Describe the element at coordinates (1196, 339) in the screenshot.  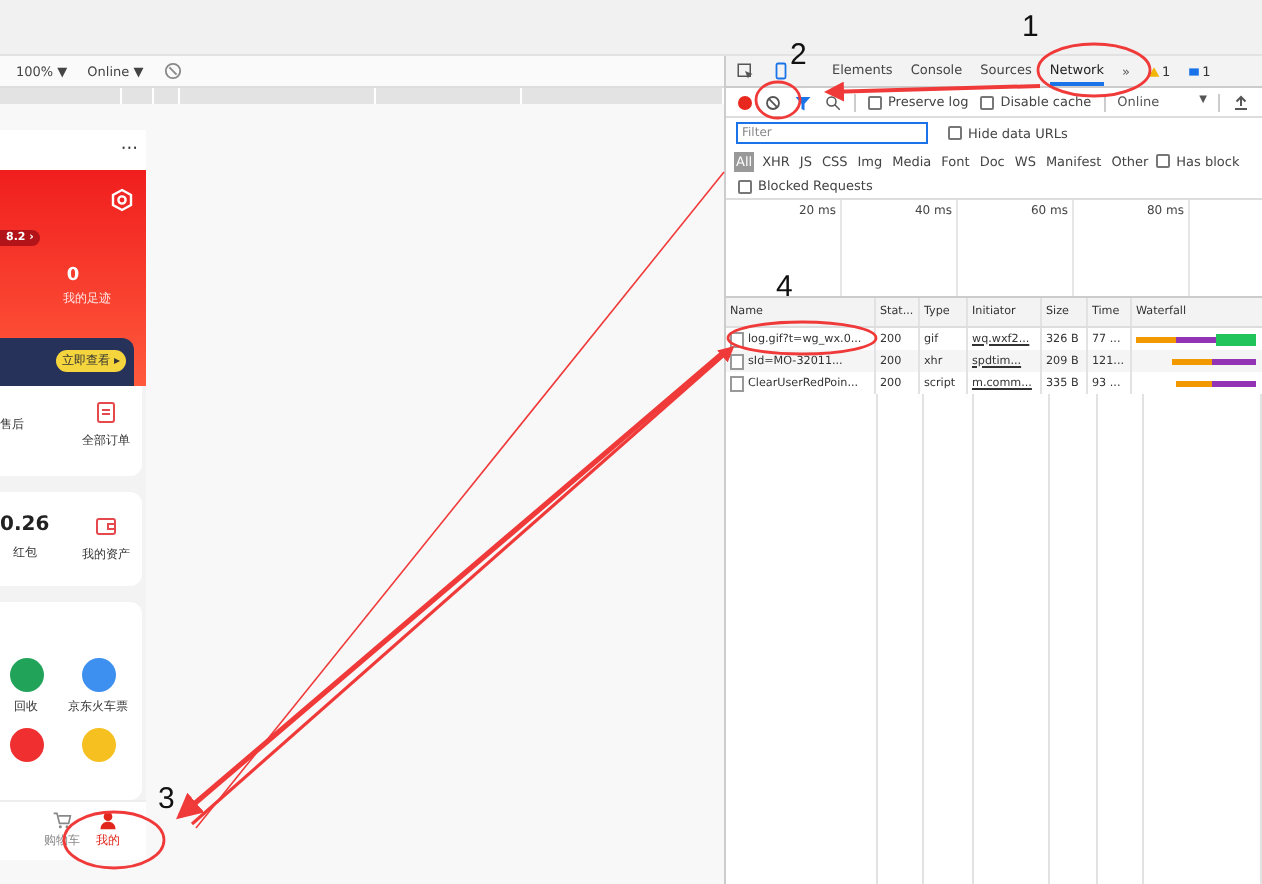
I see `waterfall-bar` at that location.